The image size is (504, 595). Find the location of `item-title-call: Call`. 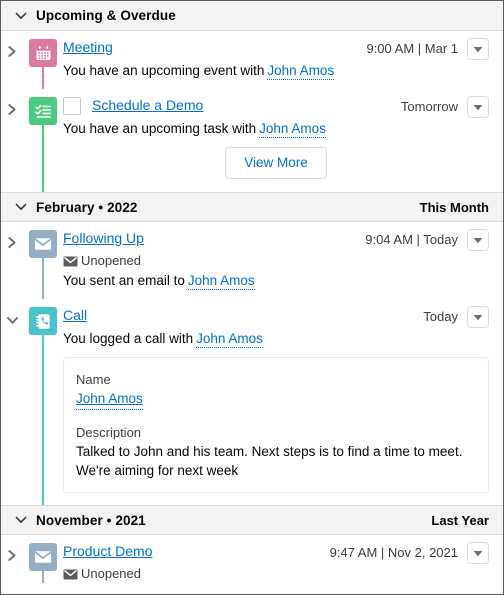

item-title-call: Call is located at coordinates (75, 315).